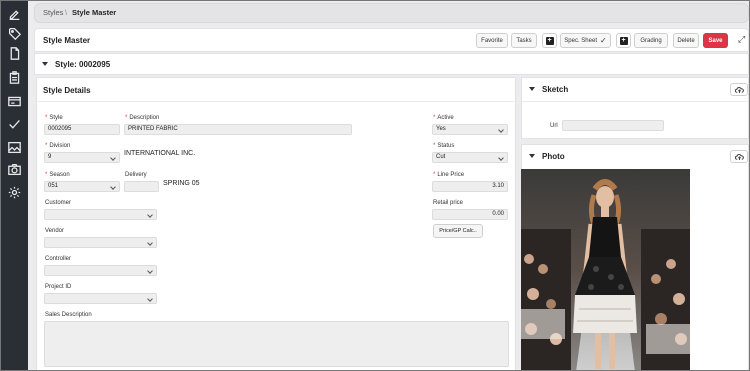 The height and width of the screenshot is (371, 750). I want to click on line-price-field: 3.10, so click(470, 186).